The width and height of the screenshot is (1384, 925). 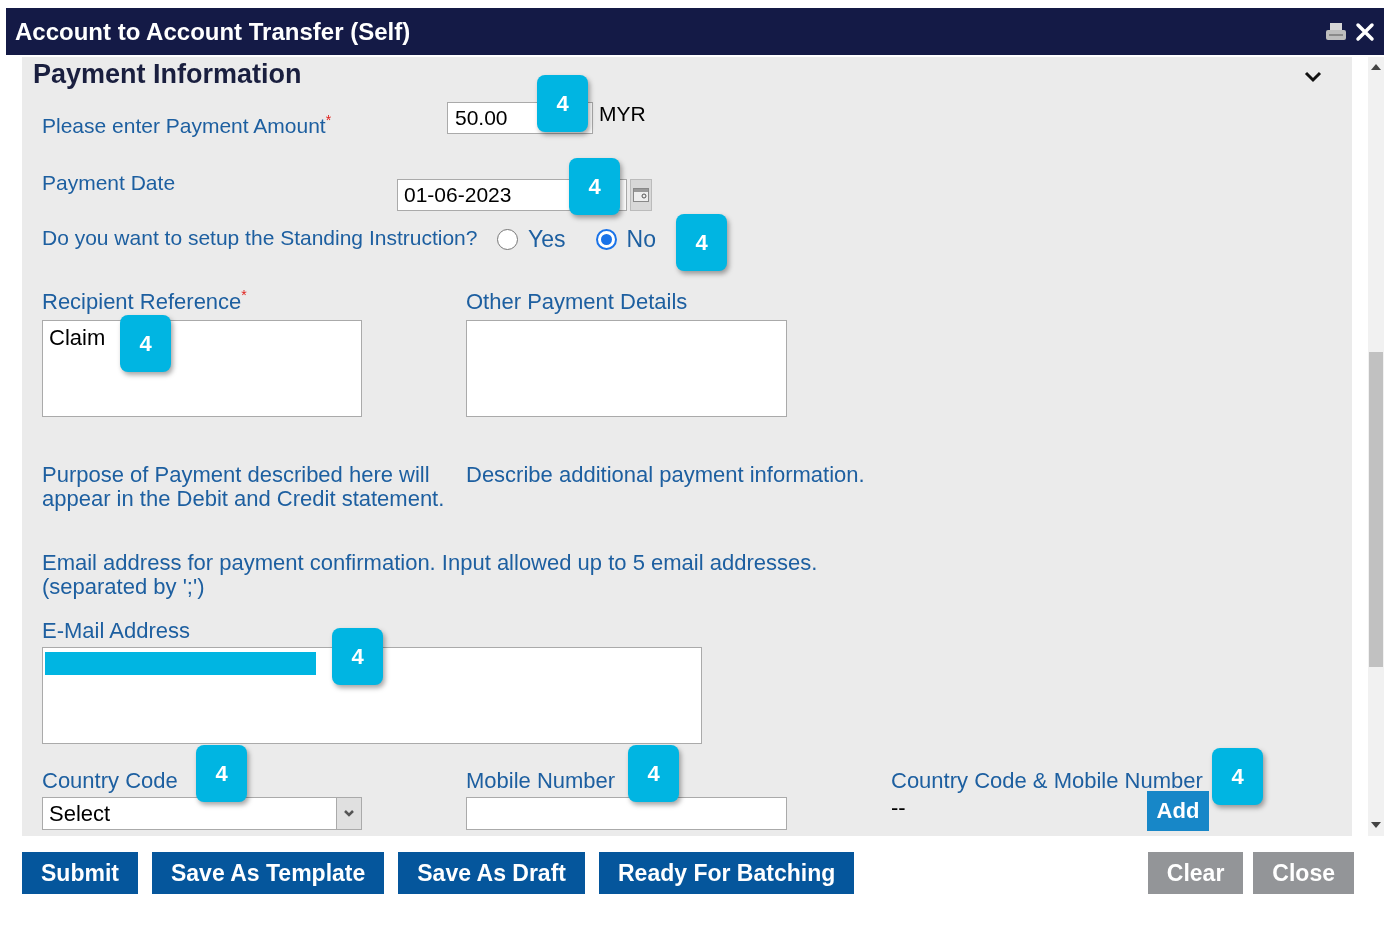 I want to click on print-icon, so click(x=1336, y=31).